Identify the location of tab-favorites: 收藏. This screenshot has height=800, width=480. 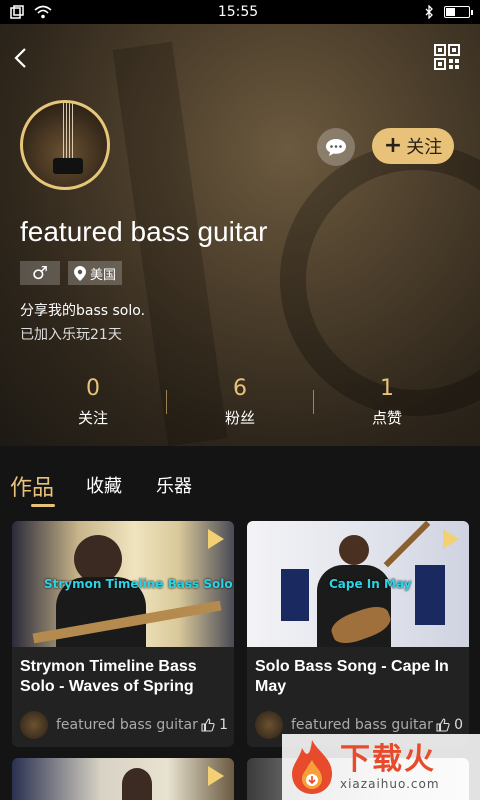
(104, 485).